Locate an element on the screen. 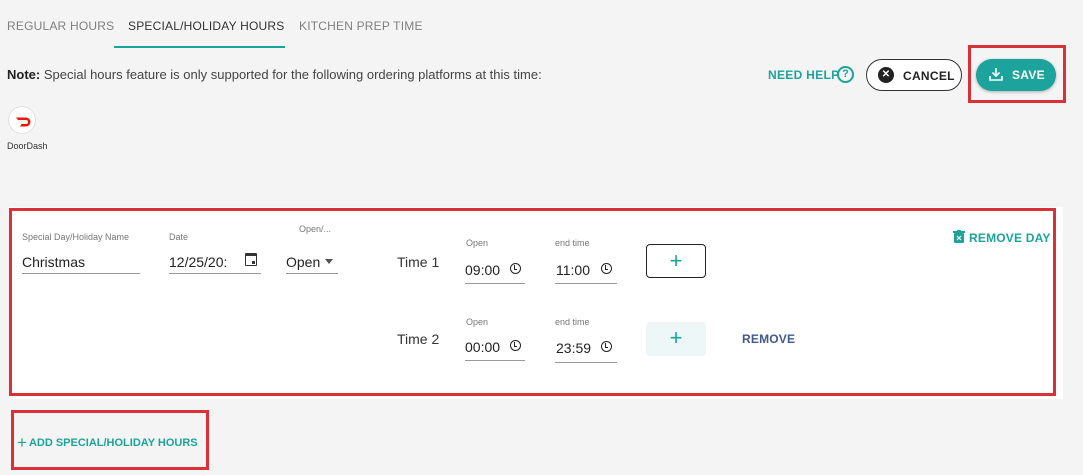  time-1-end-label: end time is located at coordinates (572, 243).